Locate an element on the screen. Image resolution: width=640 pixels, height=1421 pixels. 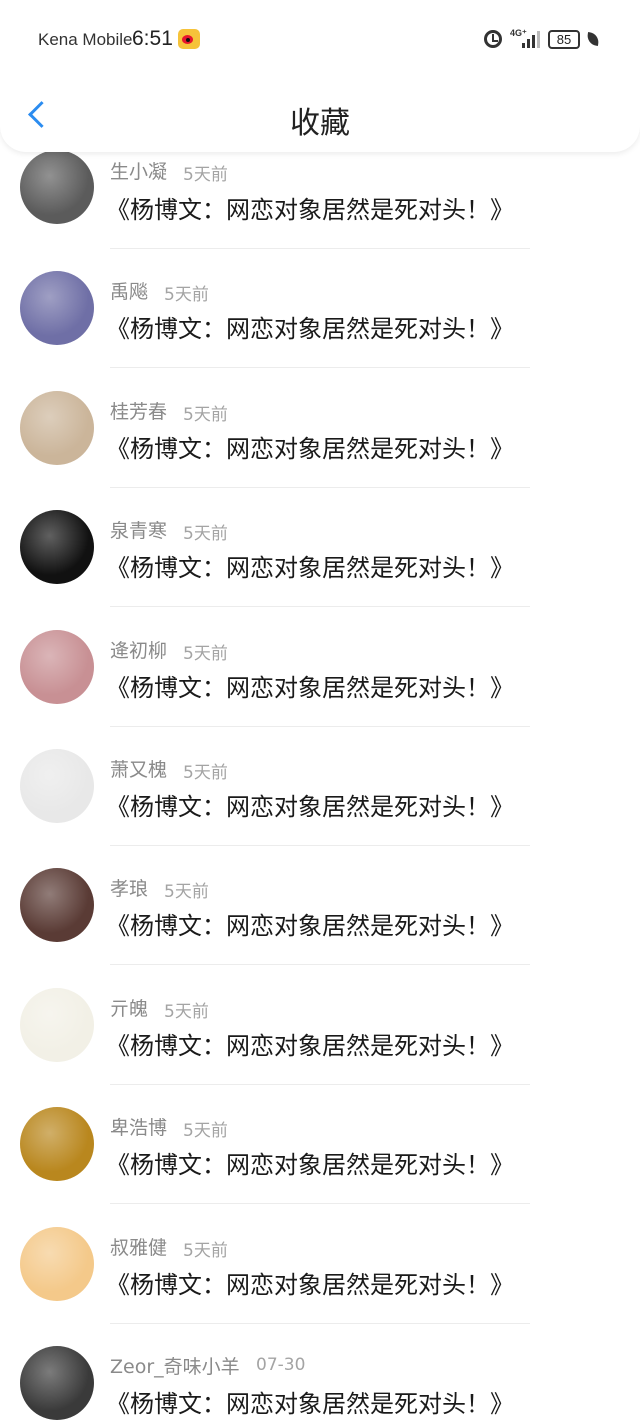
list-item: 萧又槐 5天前《杨博文：网恋对象居然是死对头！》 is located at coordinates (320, 808).